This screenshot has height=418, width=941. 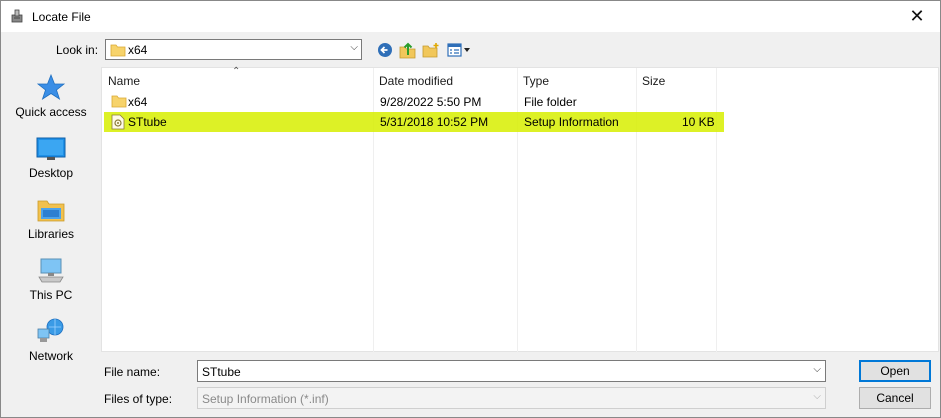 What do you see at coordinates (265, 399) in the screenshot?
I see `files-of-type-value: Setup Information (*.inf)` at bounding box center [265, 399].